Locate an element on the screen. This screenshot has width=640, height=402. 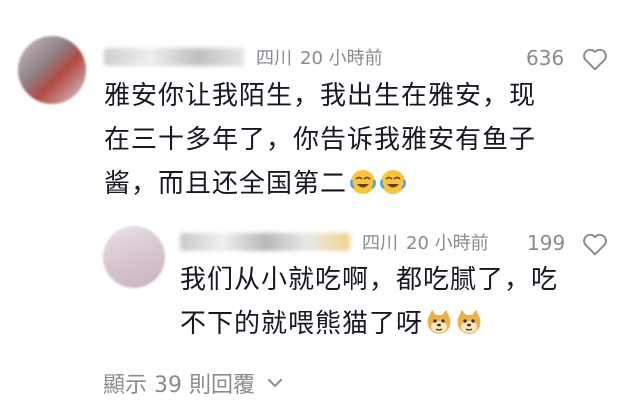
comment-meta: 四川 20 小時前 is located at coordinates (243, 57).